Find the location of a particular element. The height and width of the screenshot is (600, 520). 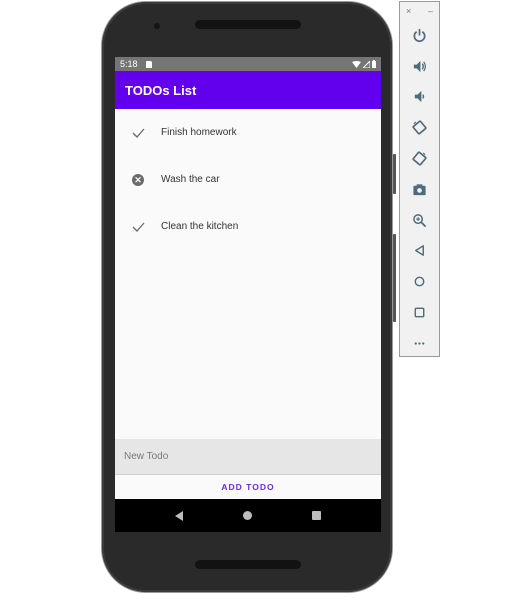

volume-down-button is located at coordinates (419, 97).